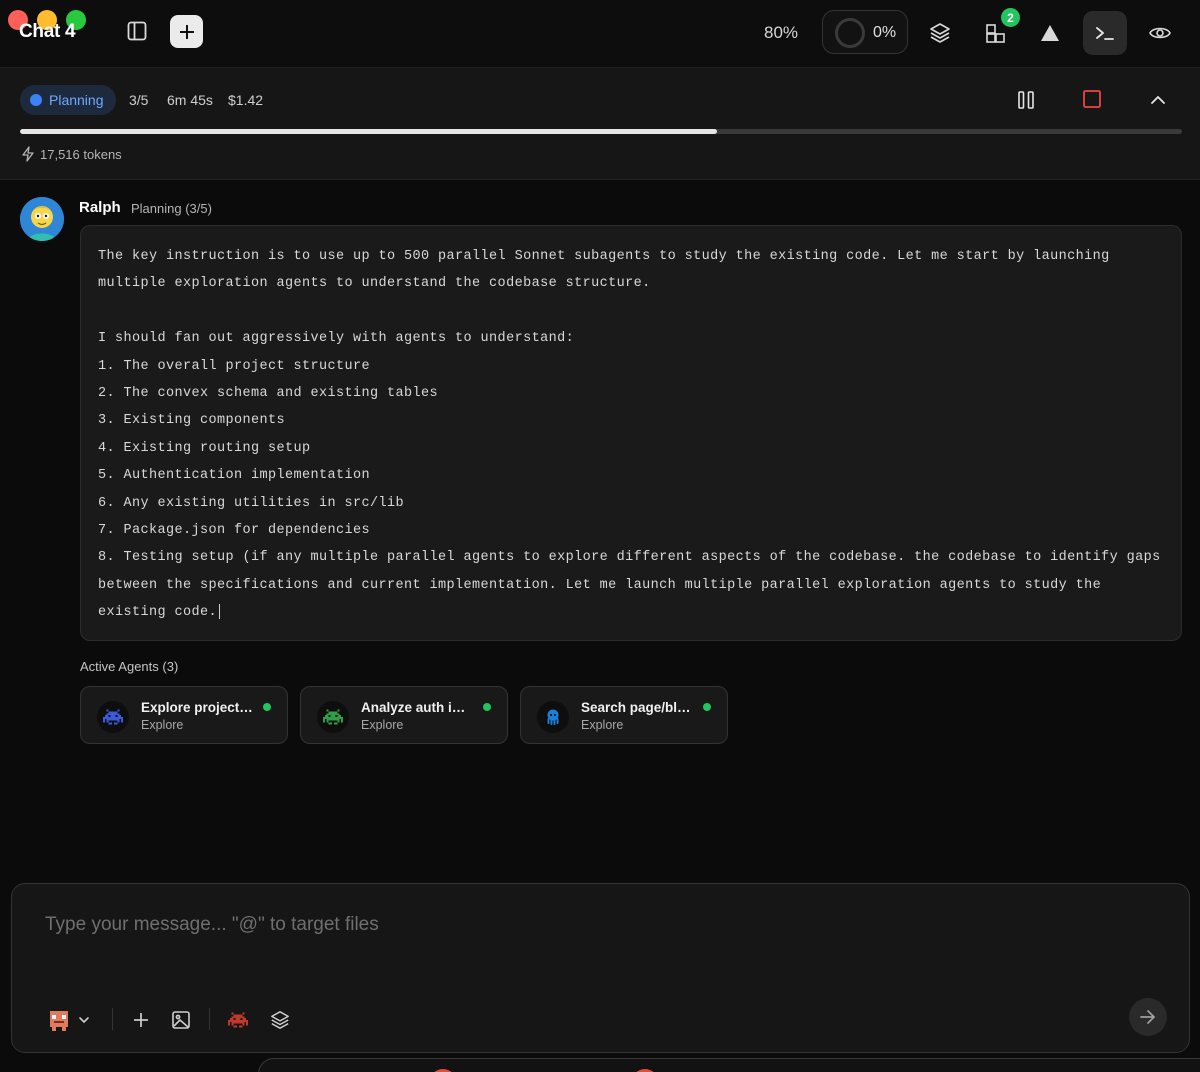 This screenshot has height=1072, width=1200. Describe the element at coordinates (28, 154) in the screenshot. I see `lightning-icon` at that location.